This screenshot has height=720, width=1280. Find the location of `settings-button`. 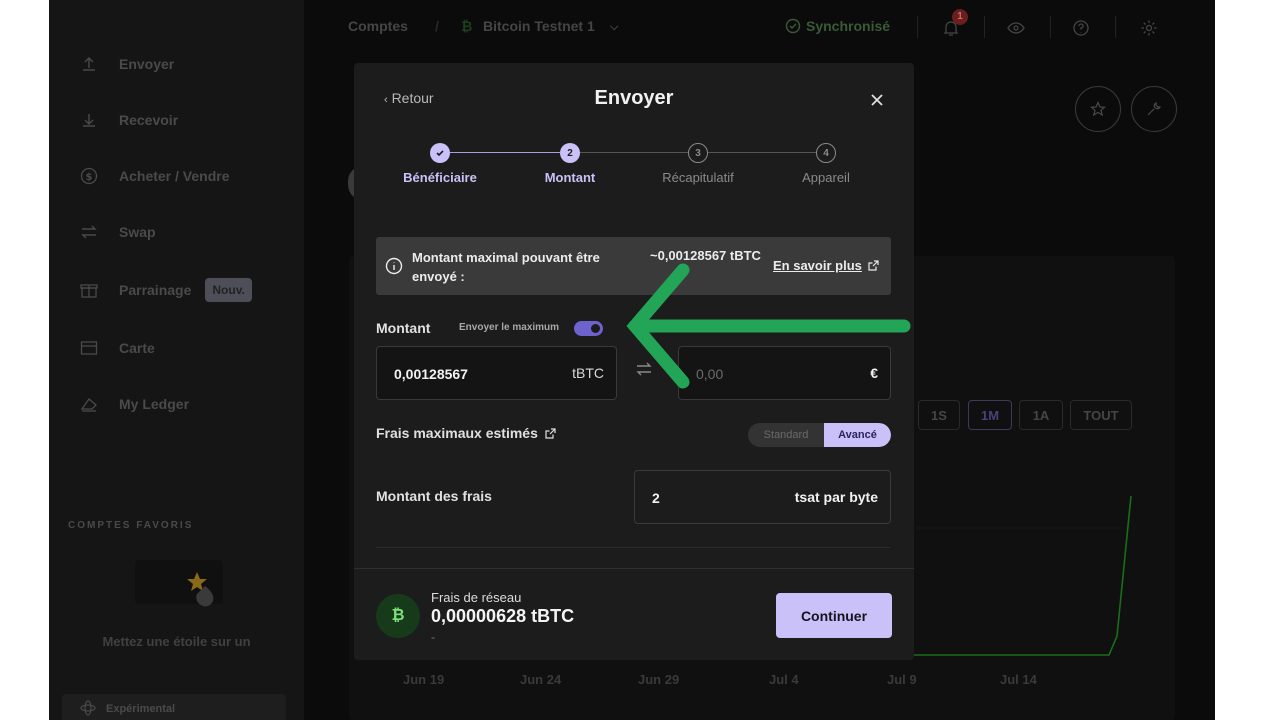

settings-button is located at coordinates (1149, 28).